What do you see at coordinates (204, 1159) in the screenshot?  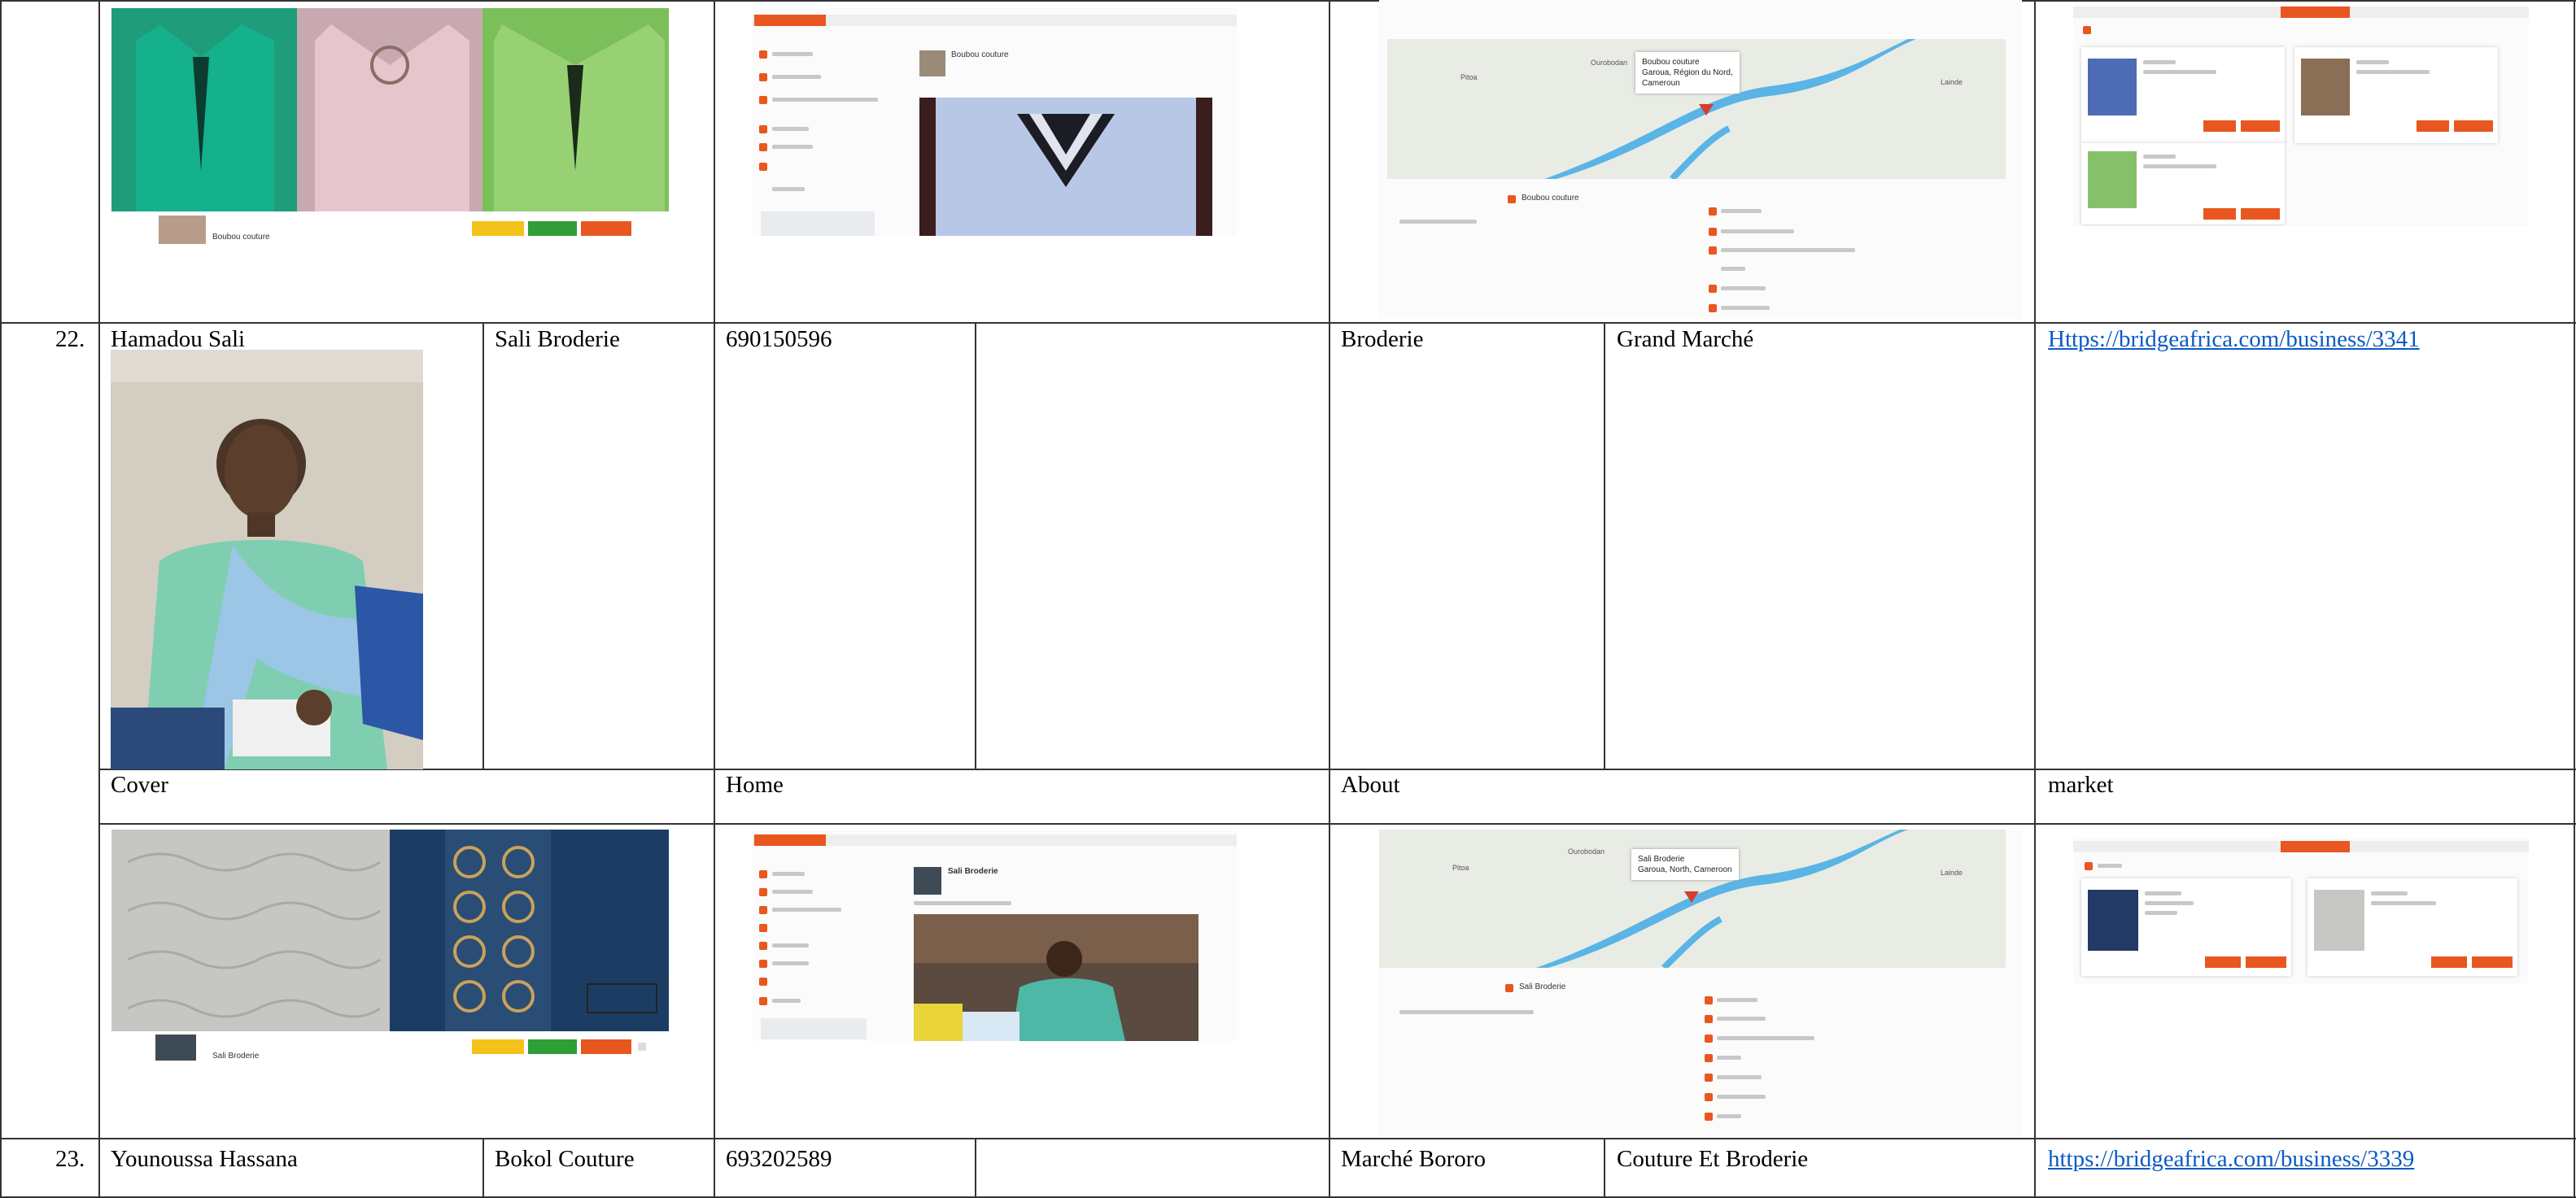 I see `owner-name: Younoussa Hassana` at bounding box center [204, 1159].